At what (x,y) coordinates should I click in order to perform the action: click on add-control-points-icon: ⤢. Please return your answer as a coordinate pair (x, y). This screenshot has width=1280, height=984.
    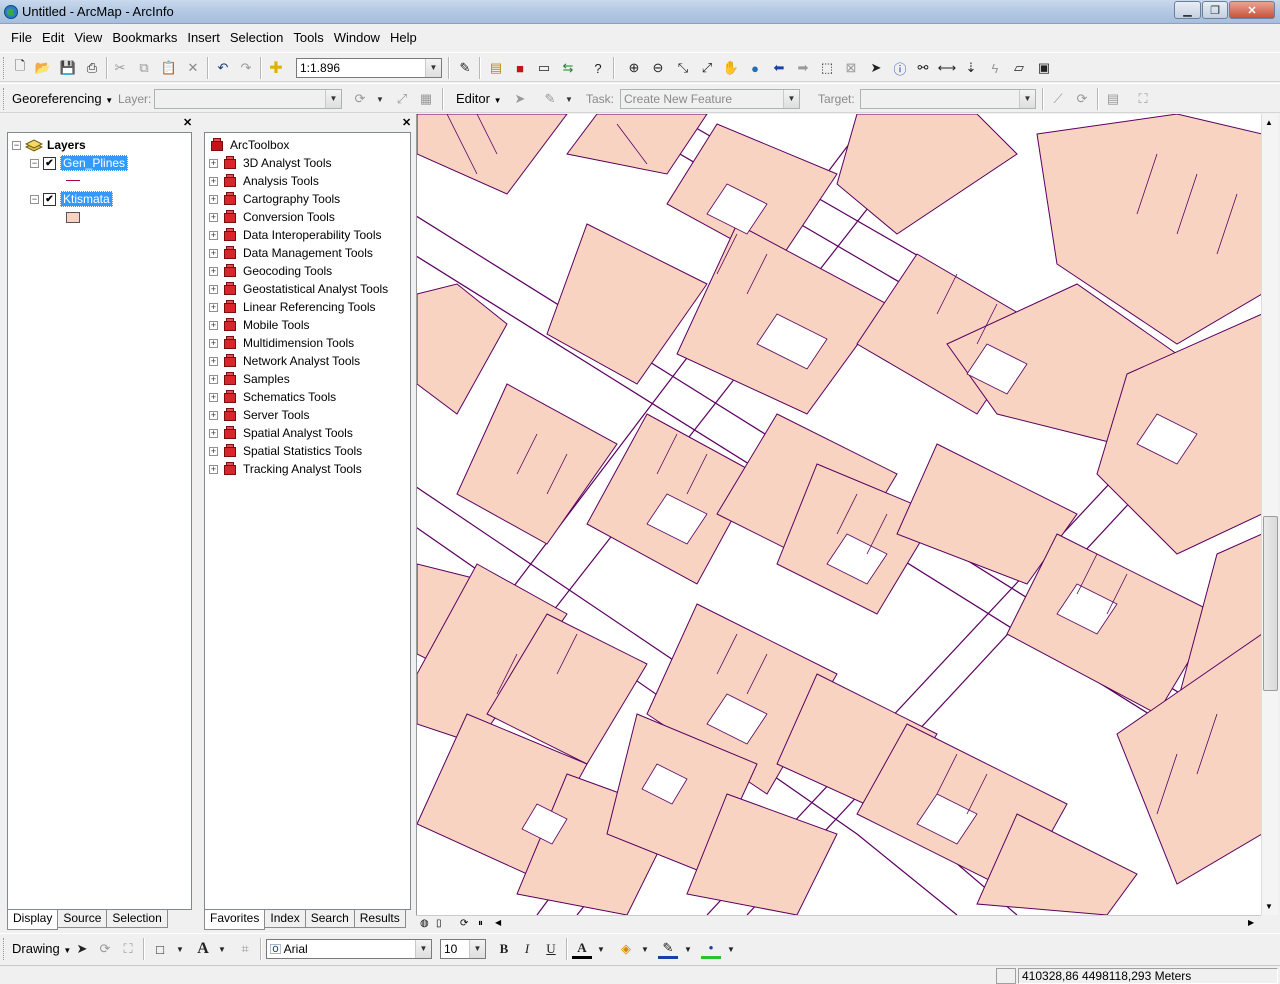
    Looking at the image, I should click on (402, 99).